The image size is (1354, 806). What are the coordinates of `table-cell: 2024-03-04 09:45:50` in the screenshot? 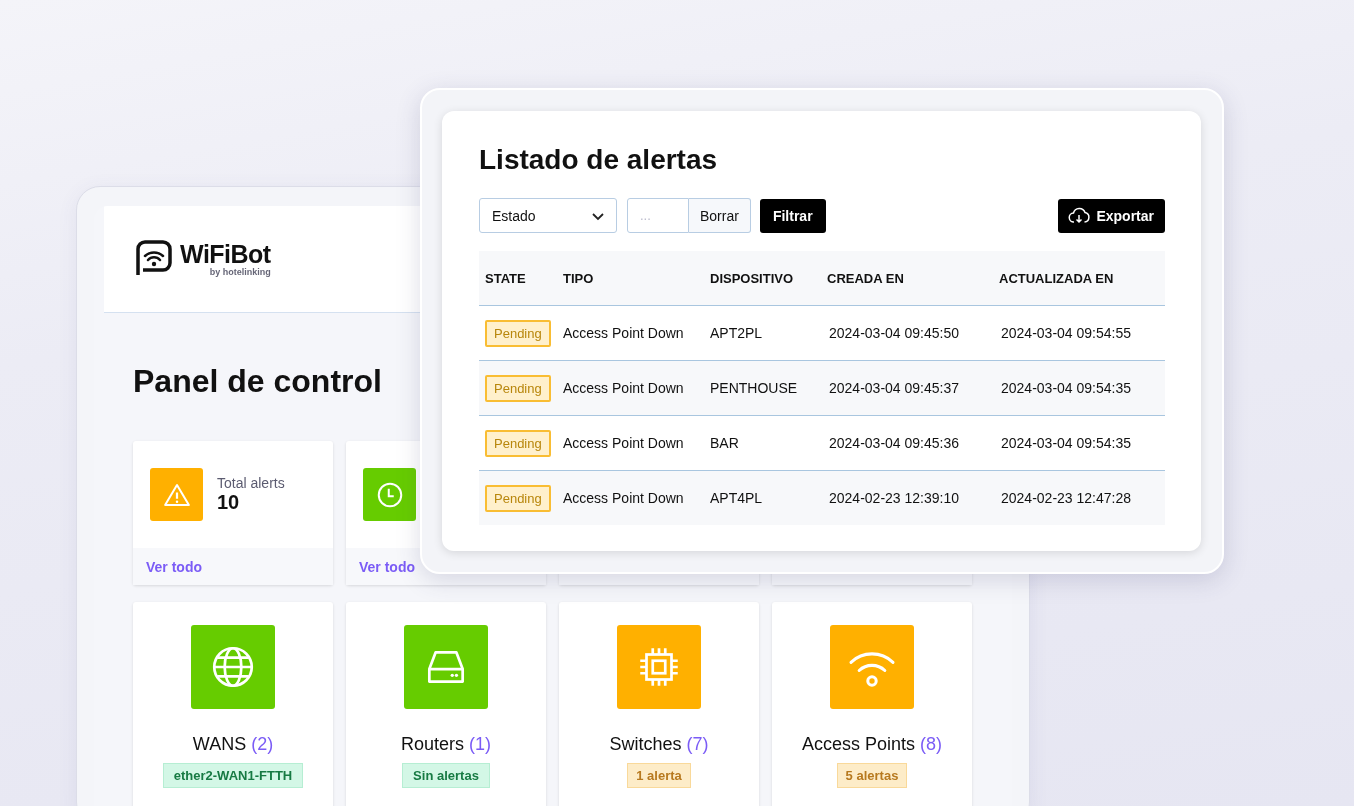 It's located at (907, 333).